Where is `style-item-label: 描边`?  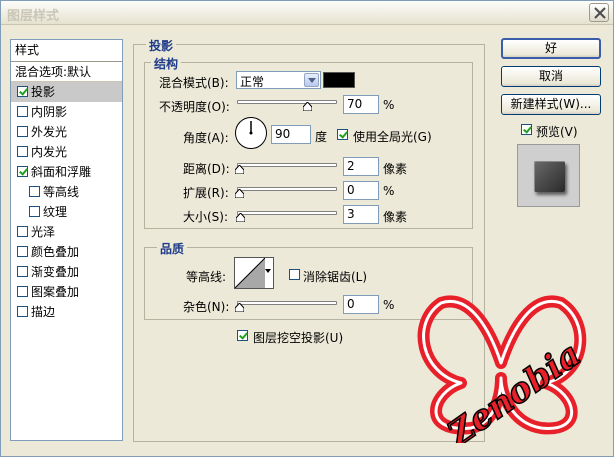 style-item-label: 描边 is located at coordinates (43, 312).